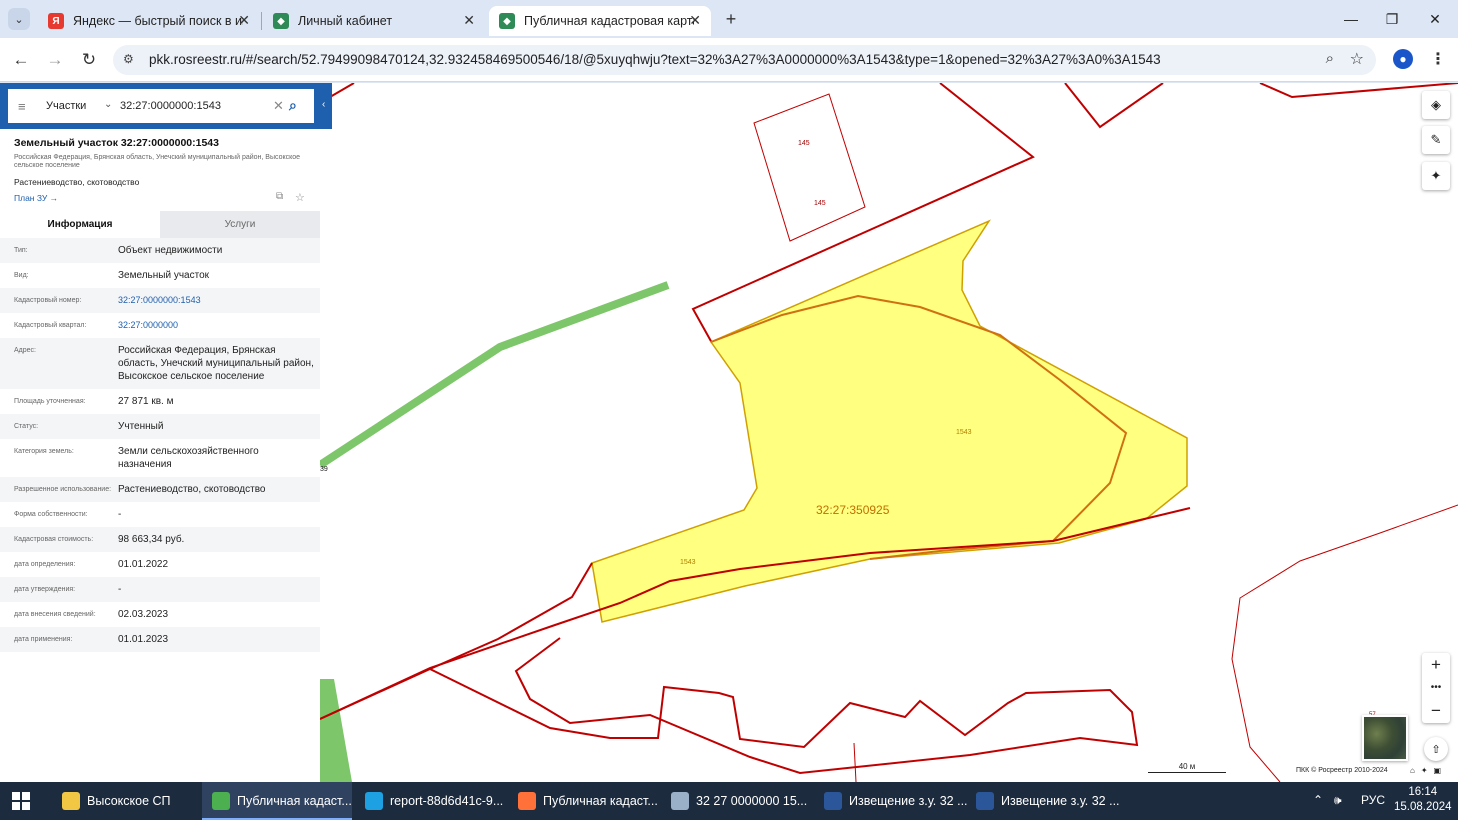 This screenshot has height=820, width=1458. I want to click on browser-tab-pkk: ◆ Публичная кадастровая карта ✕, so click(600, 21).